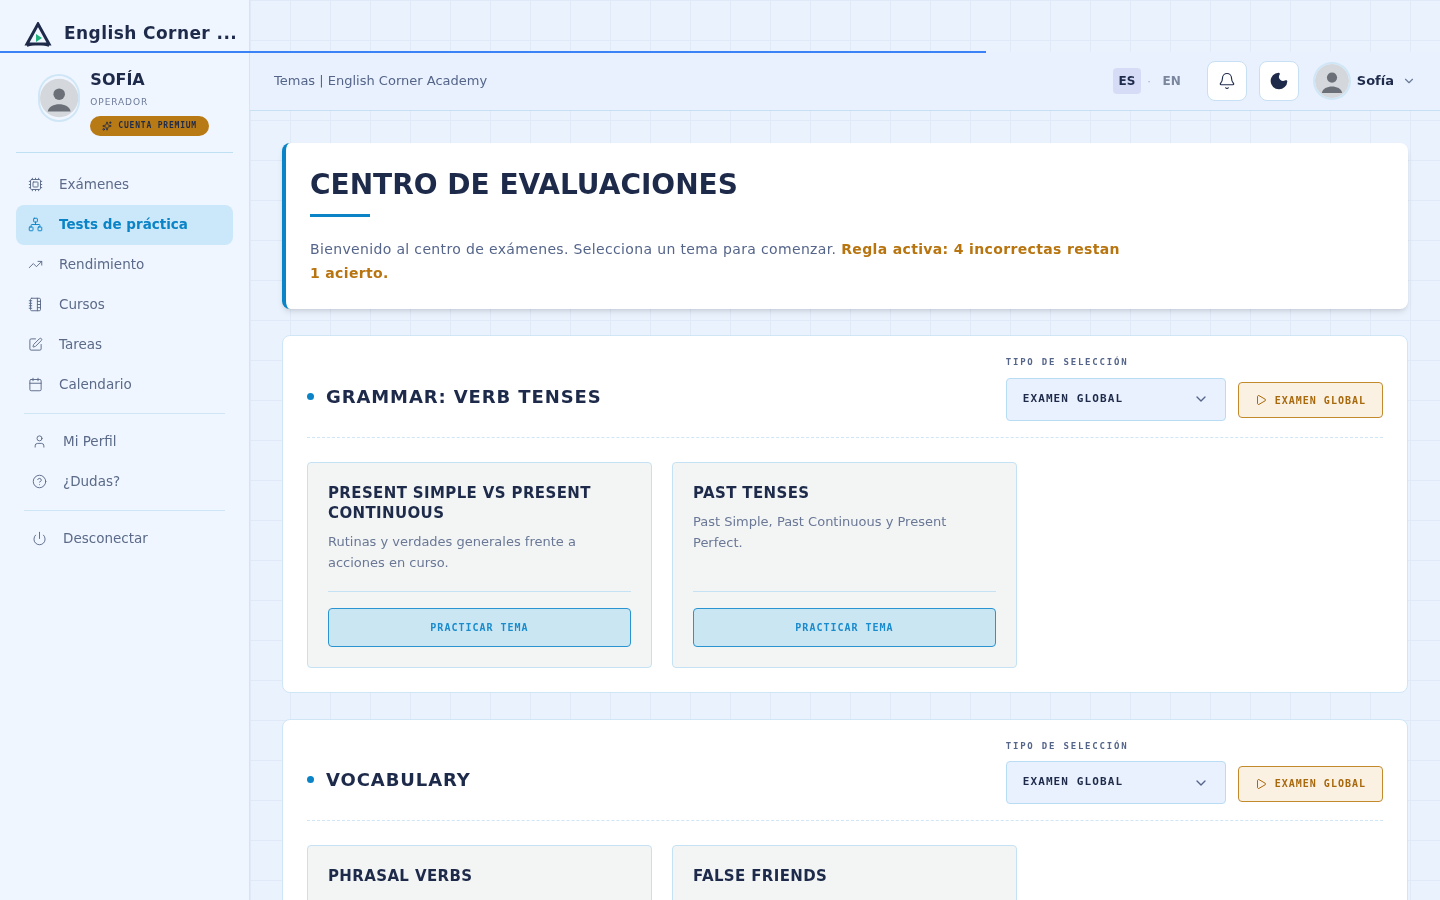 The image size is (1440, 900). Describe the element at coordinates (39, 441) in the screenshot. I see `user-icon` at that location.